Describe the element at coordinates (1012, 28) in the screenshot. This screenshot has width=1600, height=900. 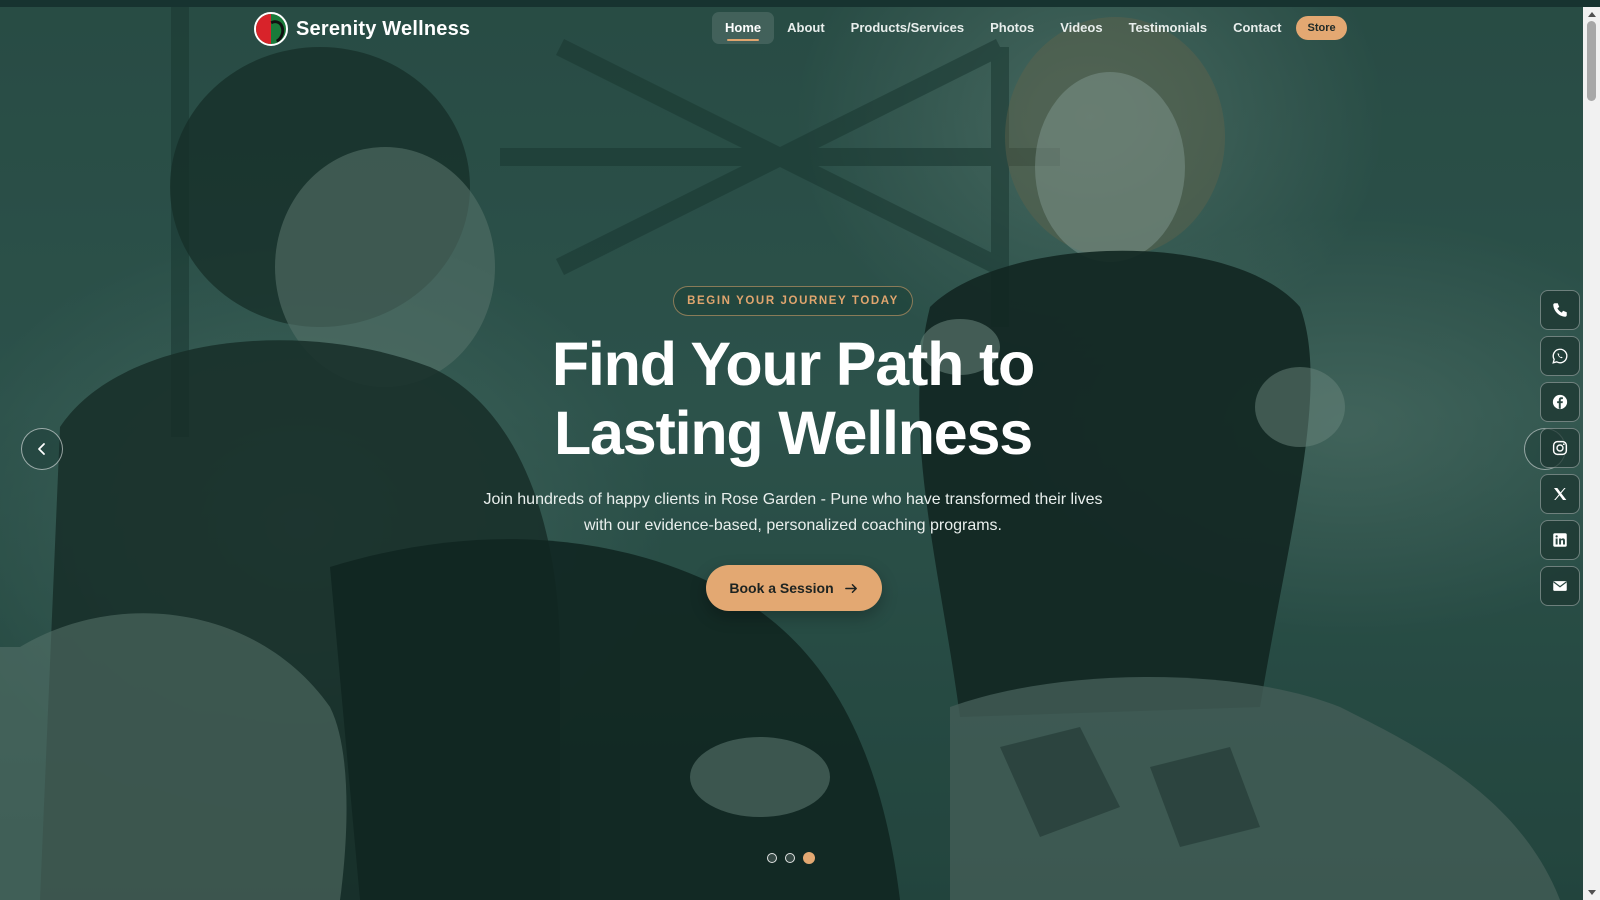
I see `nav-photos: Photos` at that location.